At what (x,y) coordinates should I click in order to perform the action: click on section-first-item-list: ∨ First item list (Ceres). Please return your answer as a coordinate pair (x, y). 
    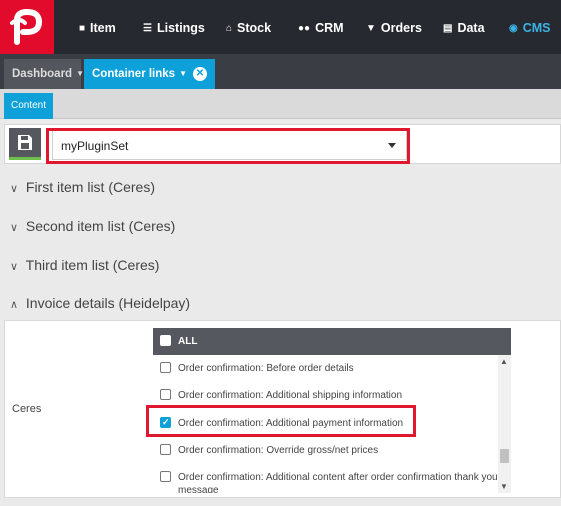
    Looking at the image, I should click on (82, 187).